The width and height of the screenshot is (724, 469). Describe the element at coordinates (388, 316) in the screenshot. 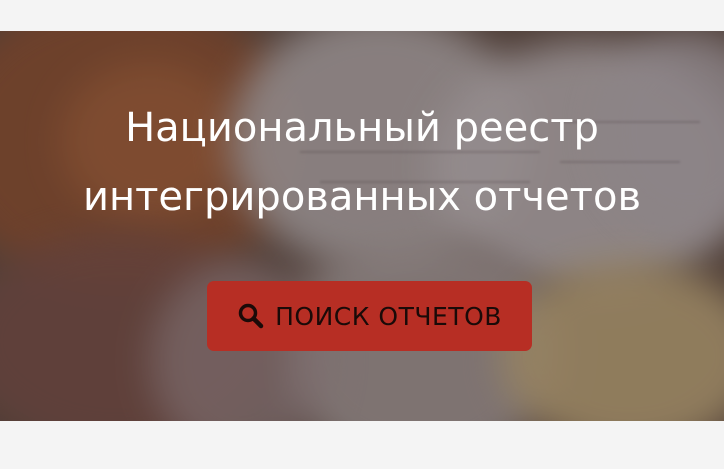

I see `search-reports-label: ПОИСК ОТЧЕТОВ` at that location.